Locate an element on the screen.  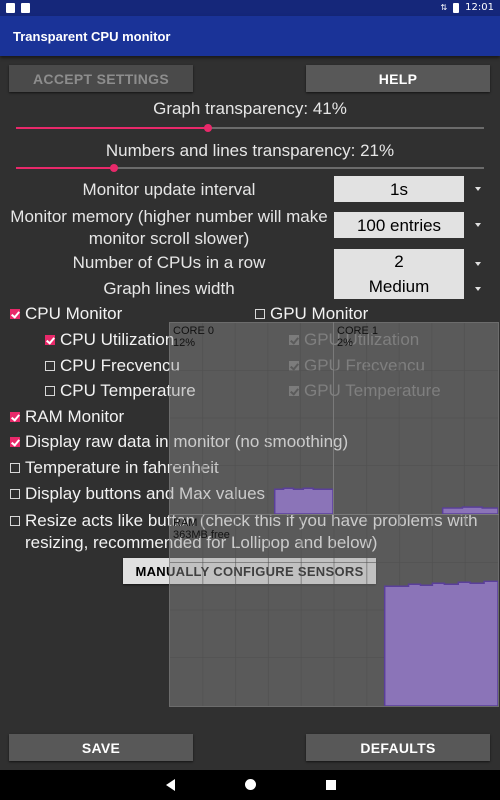
core1-label: CORE 1 is located at coordinates (357, 331).